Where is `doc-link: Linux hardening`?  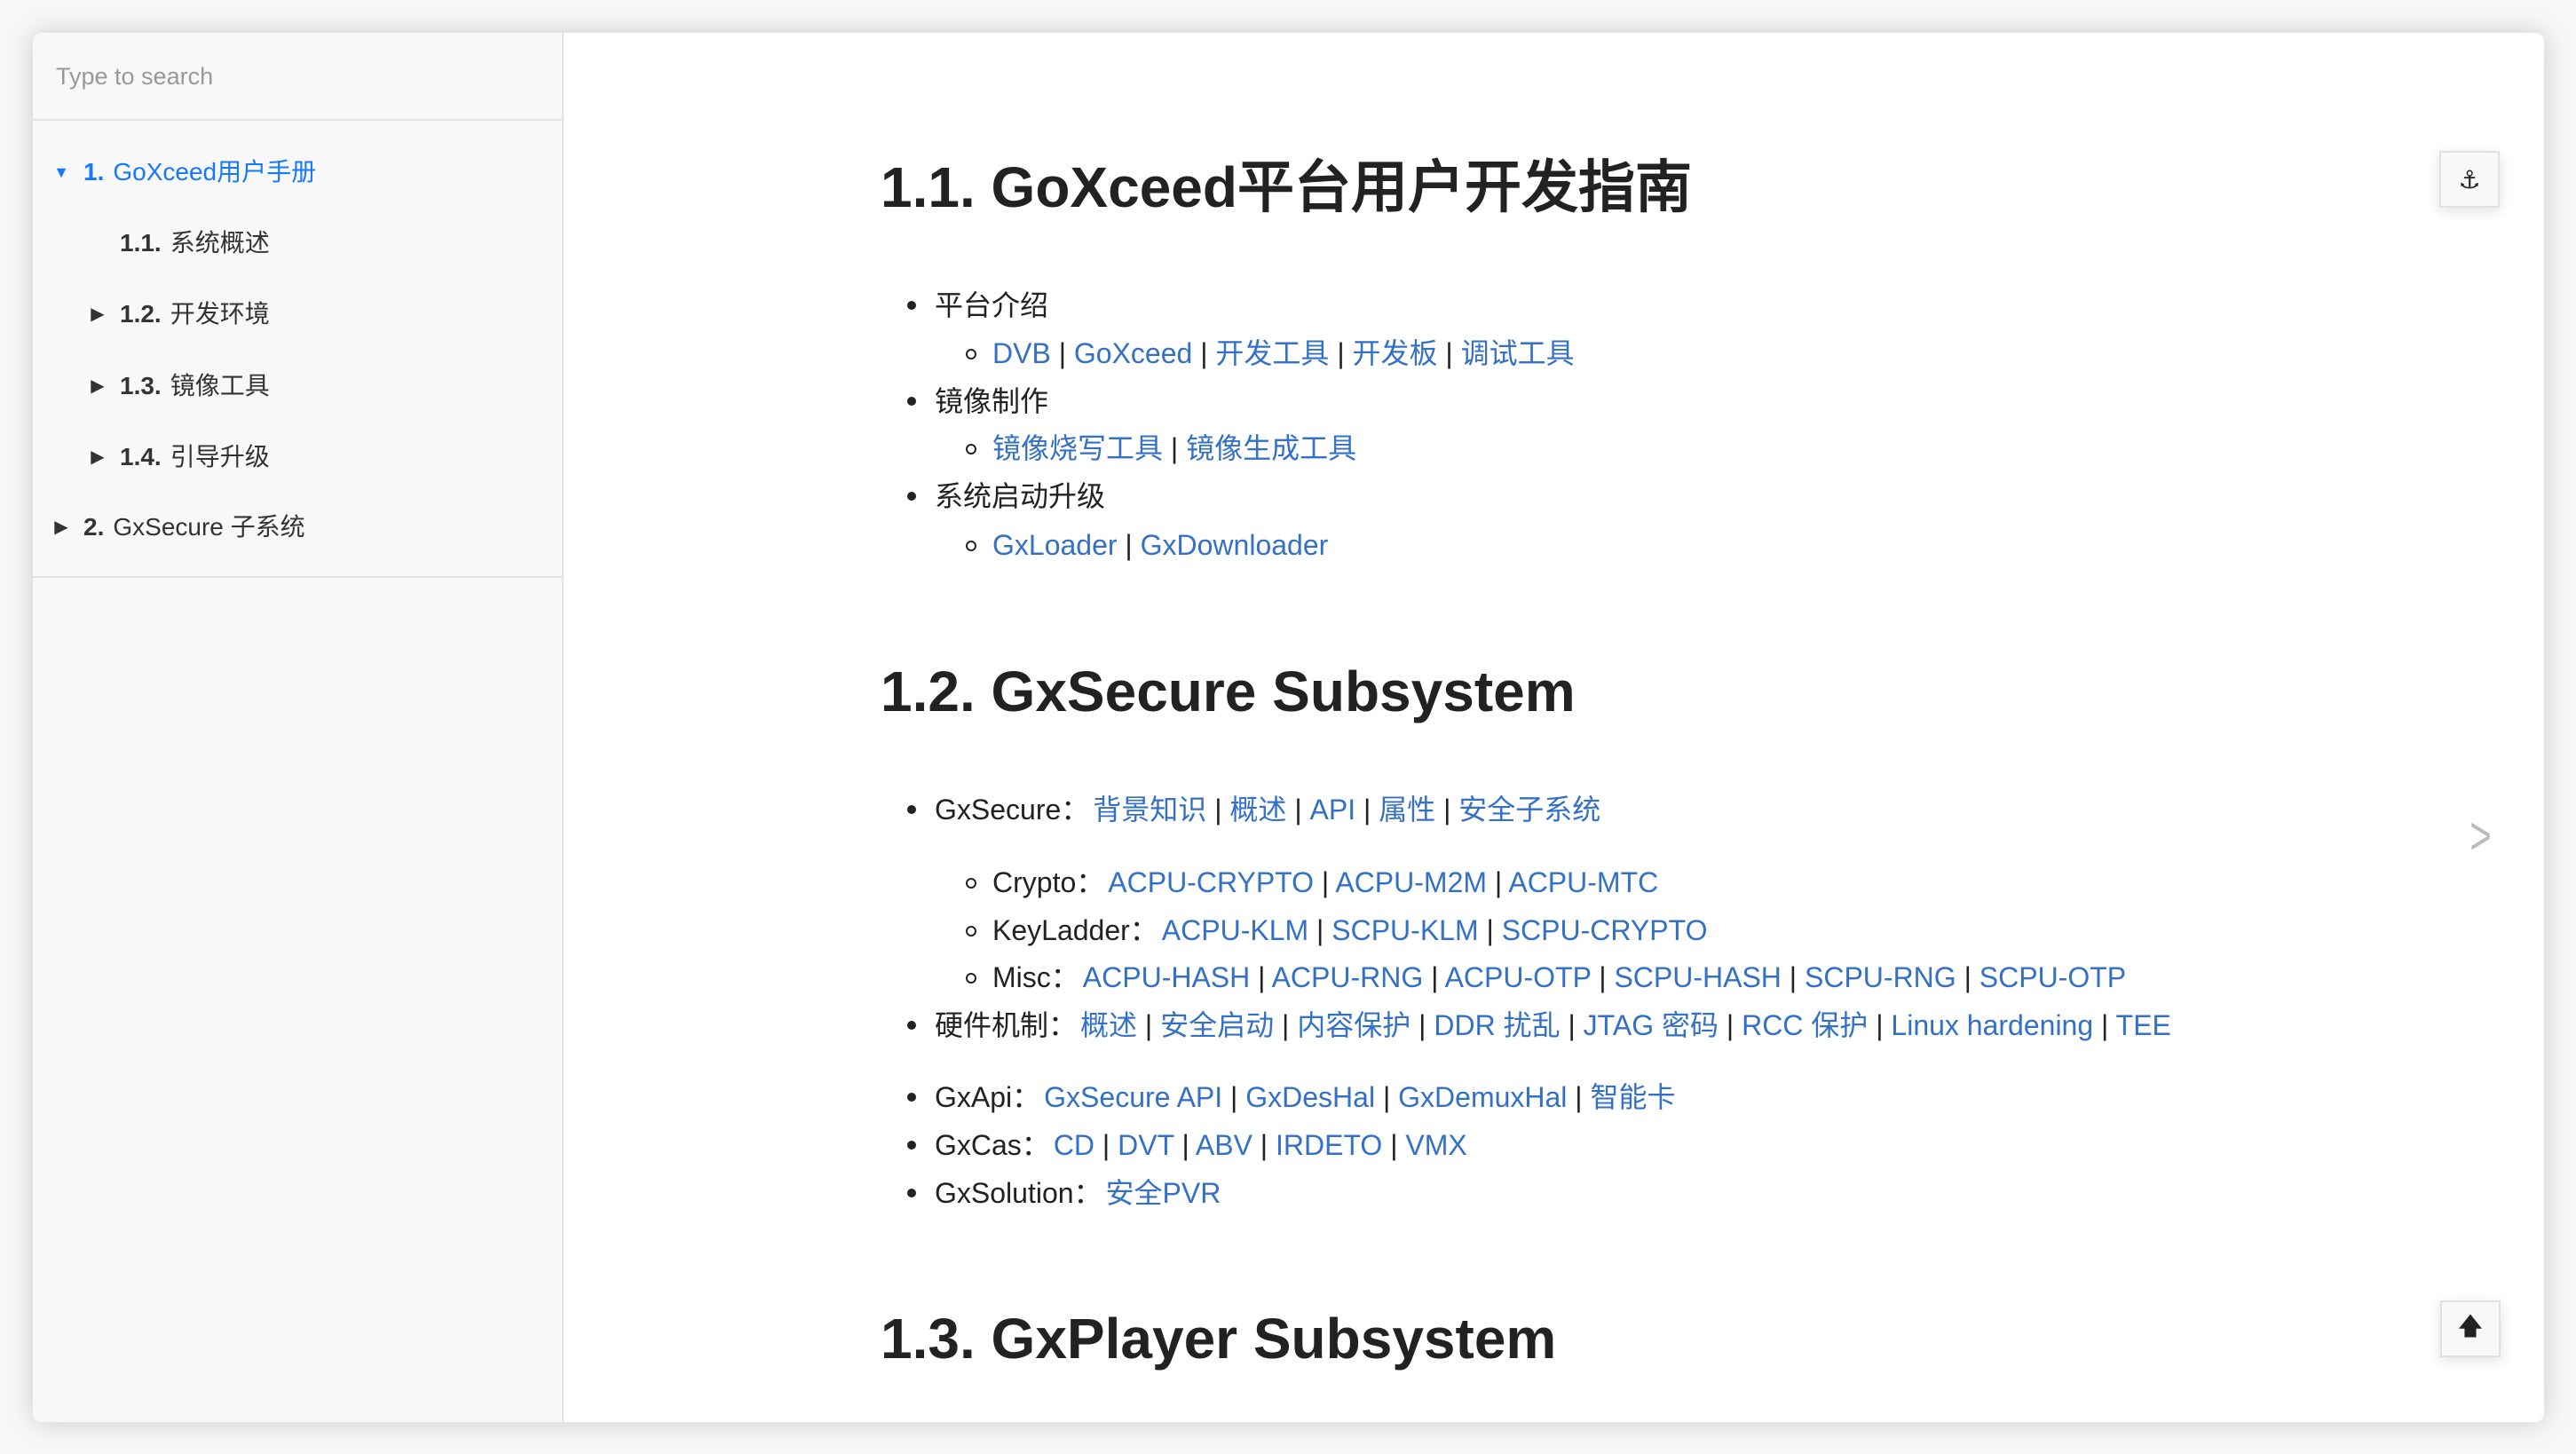
doc-link: Linux hardening is located at coordinates (1992, 1025).